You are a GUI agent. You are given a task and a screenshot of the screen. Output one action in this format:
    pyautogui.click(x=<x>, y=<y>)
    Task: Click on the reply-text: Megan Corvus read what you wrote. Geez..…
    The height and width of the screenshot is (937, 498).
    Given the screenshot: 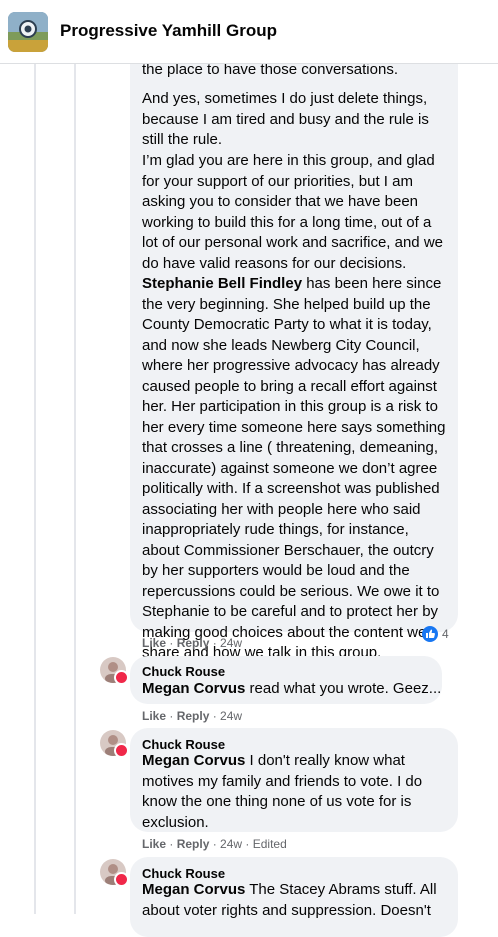 What is the action you would take?
    pyautogui.click(x=292, y=688)
    